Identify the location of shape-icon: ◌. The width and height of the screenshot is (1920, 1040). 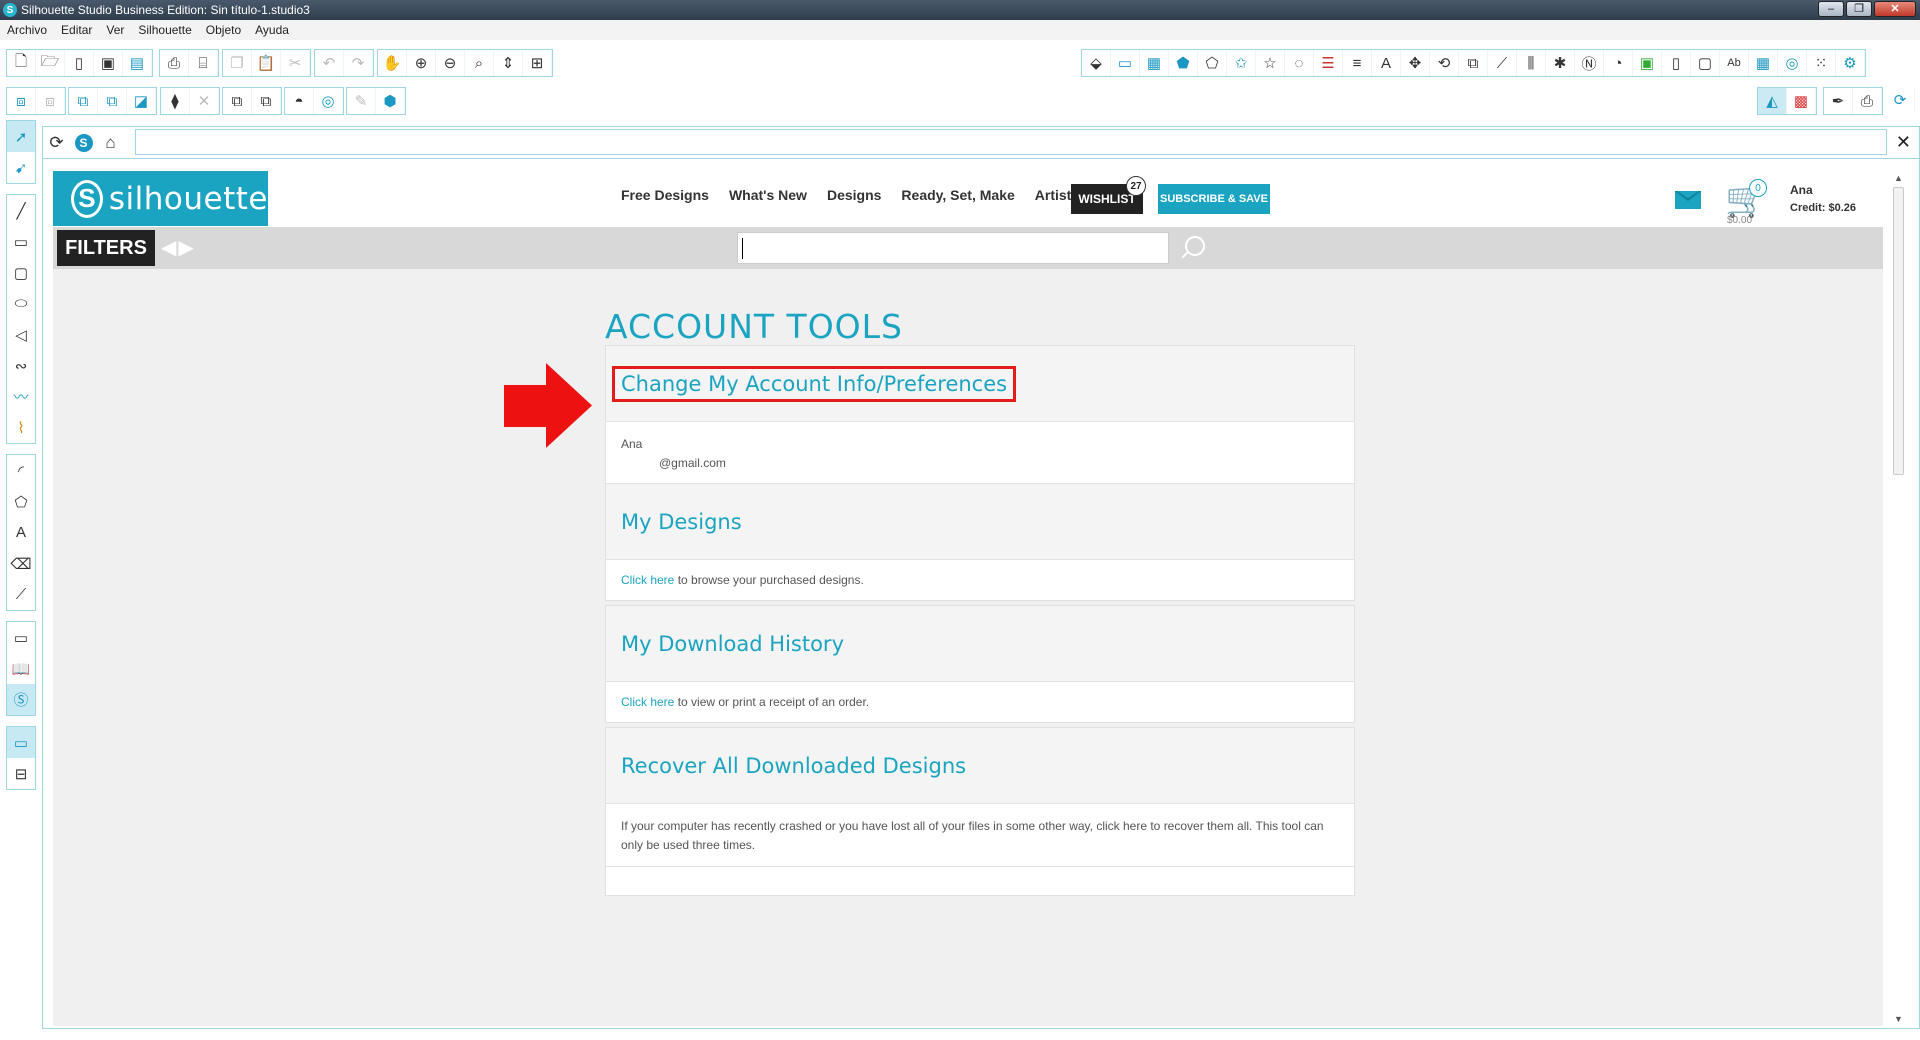
(1299, 63).